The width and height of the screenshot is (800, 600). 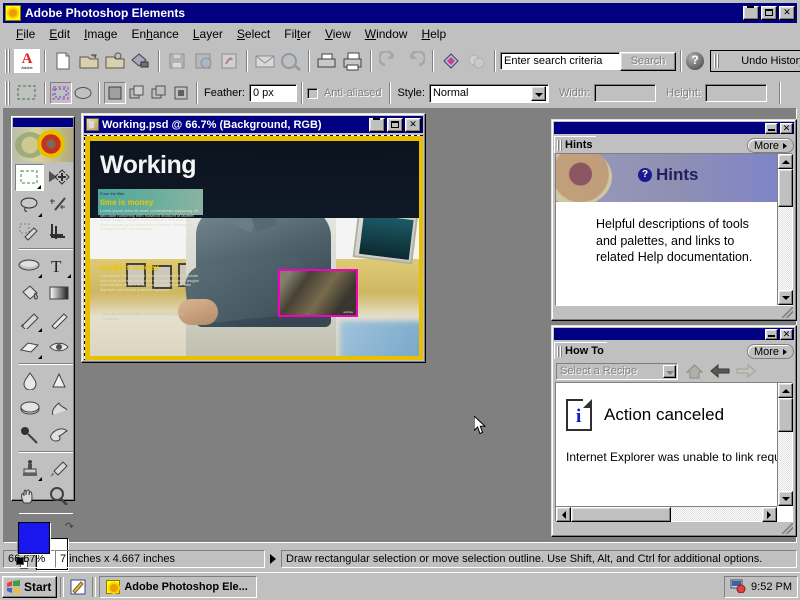 I want to click on how-to-close-button: ✕, so click(x=786, y=334).